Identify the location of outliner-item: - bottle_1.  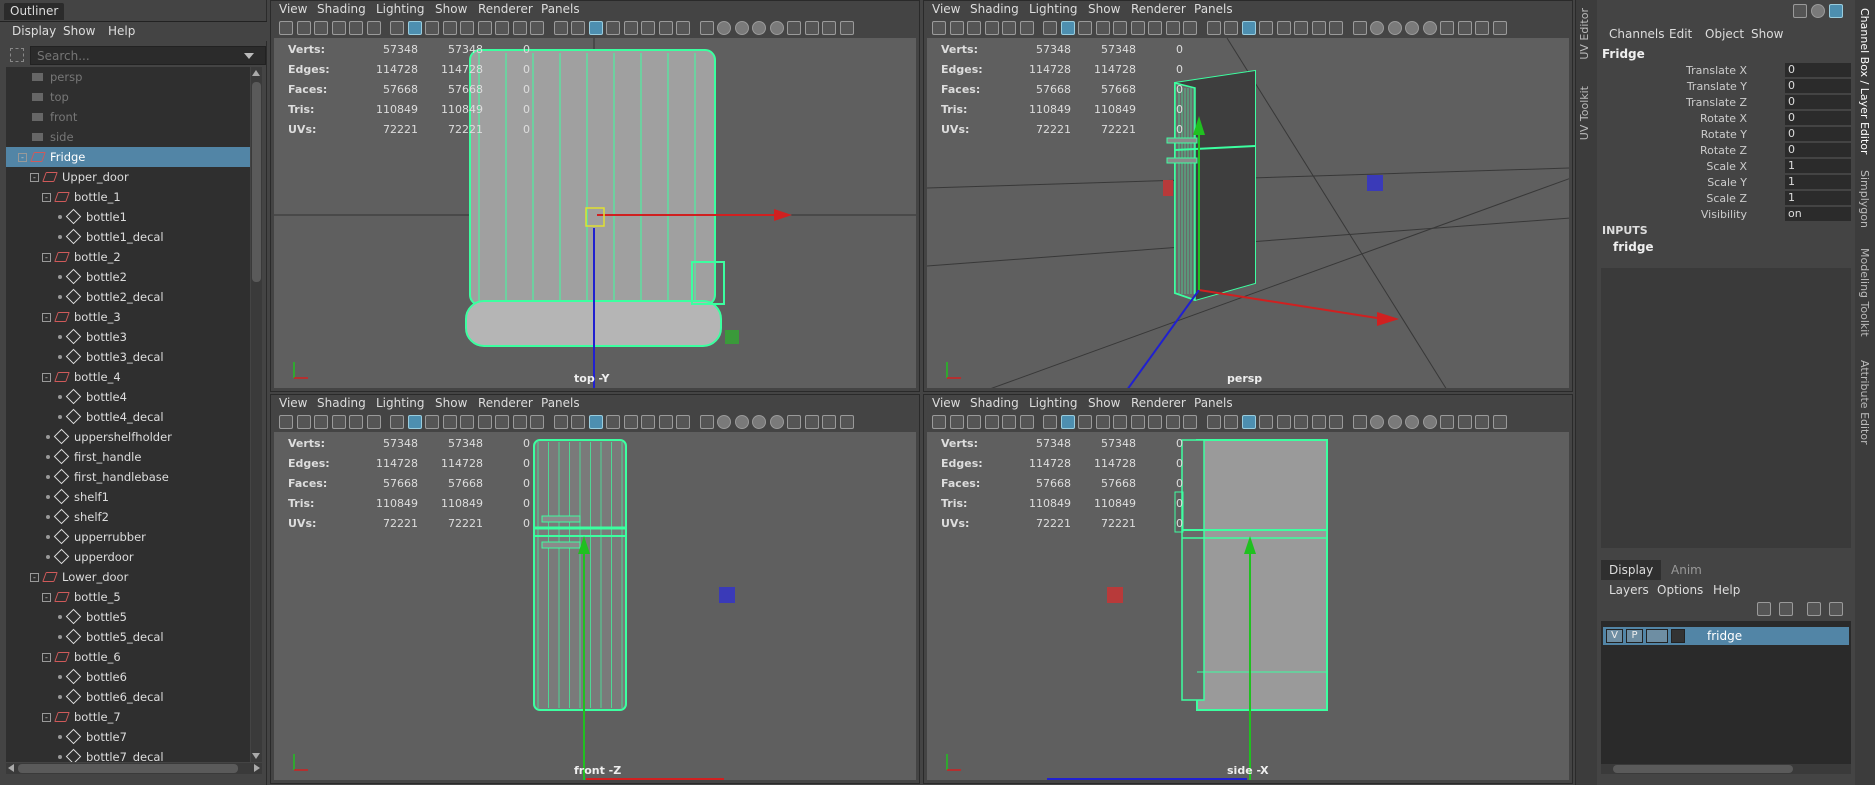
(128, 197).